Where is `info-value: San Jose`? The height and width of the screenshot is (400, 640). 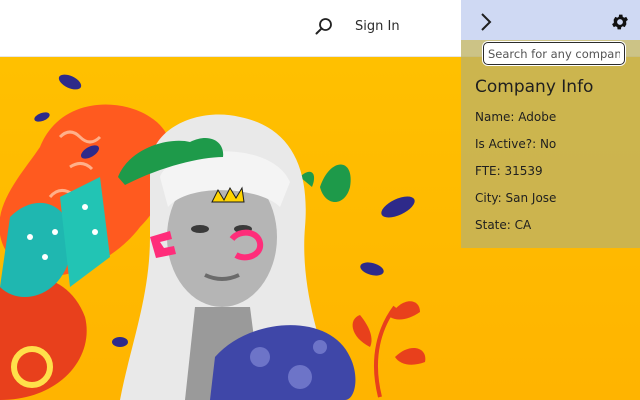
info-value: San Jose is located at coordinates (531, 198).